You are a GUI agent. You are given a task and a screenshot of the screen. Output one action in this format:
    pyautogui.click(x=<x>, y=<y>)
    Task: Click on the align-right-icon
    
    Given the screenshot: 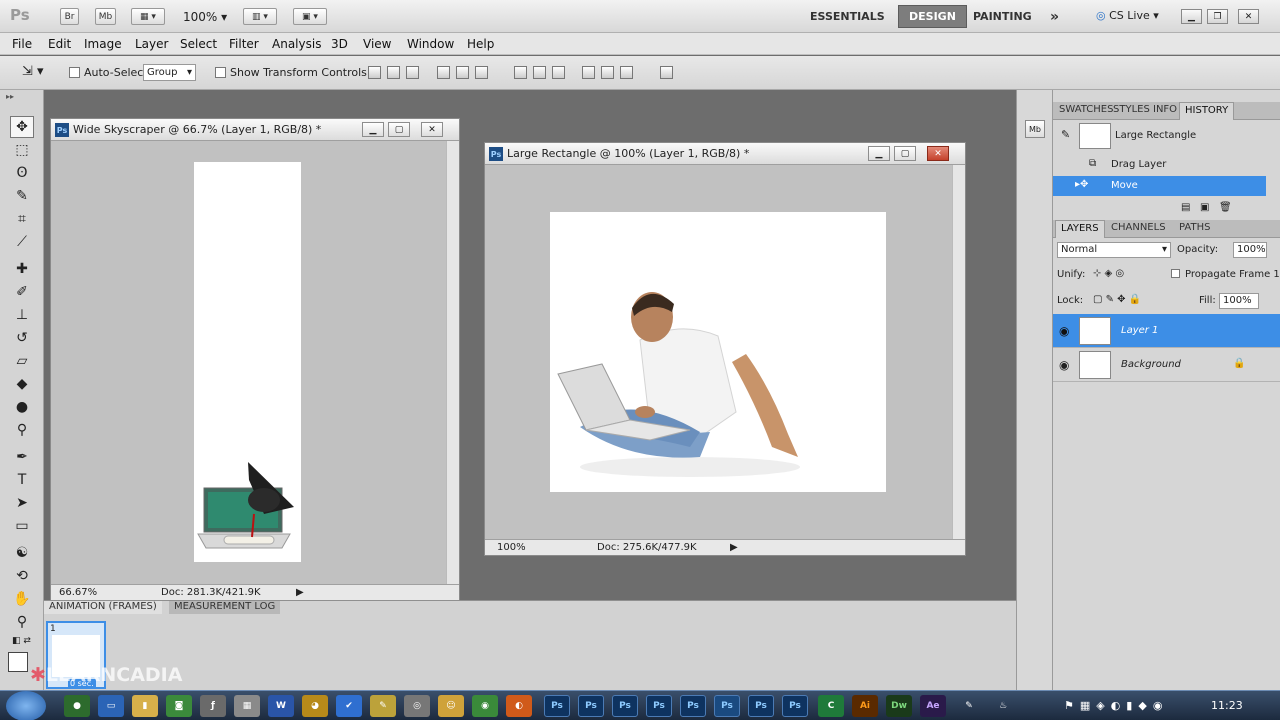 What is the action you would take?
    pyautogui.click(x=481, y=72)
    